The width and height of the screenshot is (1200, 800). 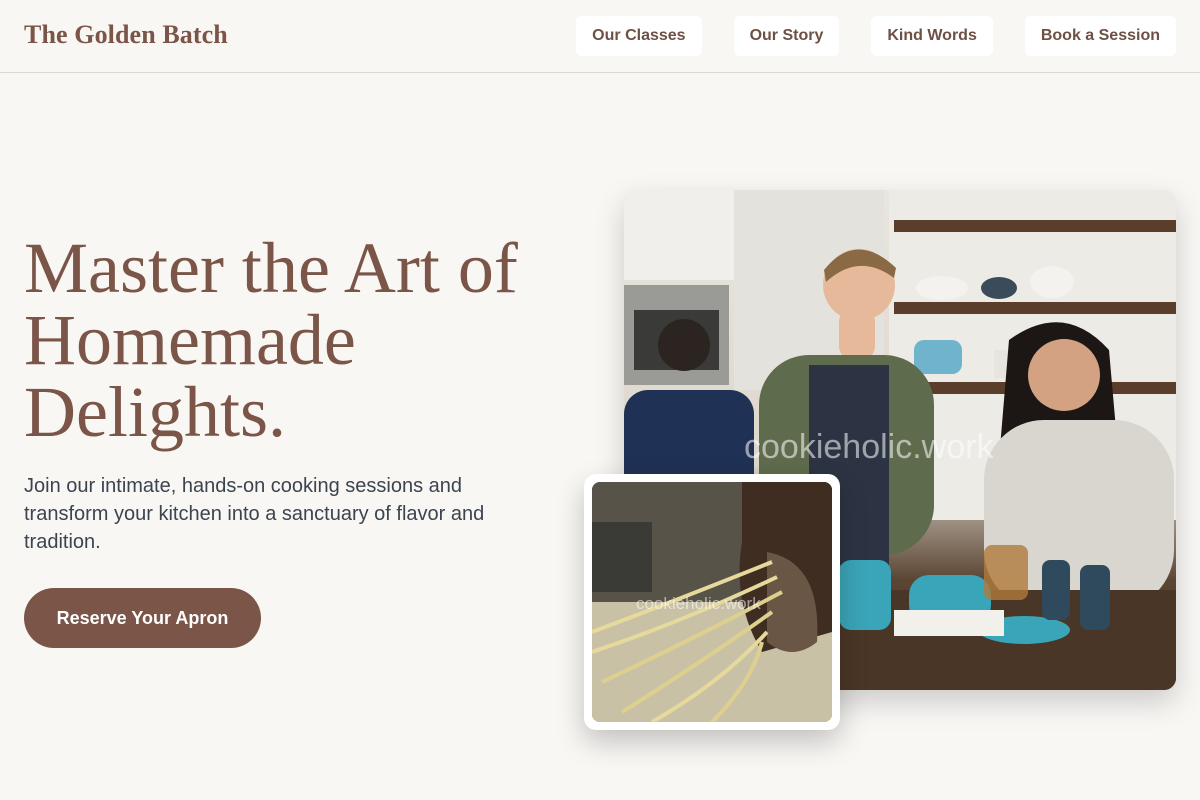 What do you see at coordinates (190, 340) in the screenshot?
I see `headline-line-2: Homemade` at bounding box center [190, 340].